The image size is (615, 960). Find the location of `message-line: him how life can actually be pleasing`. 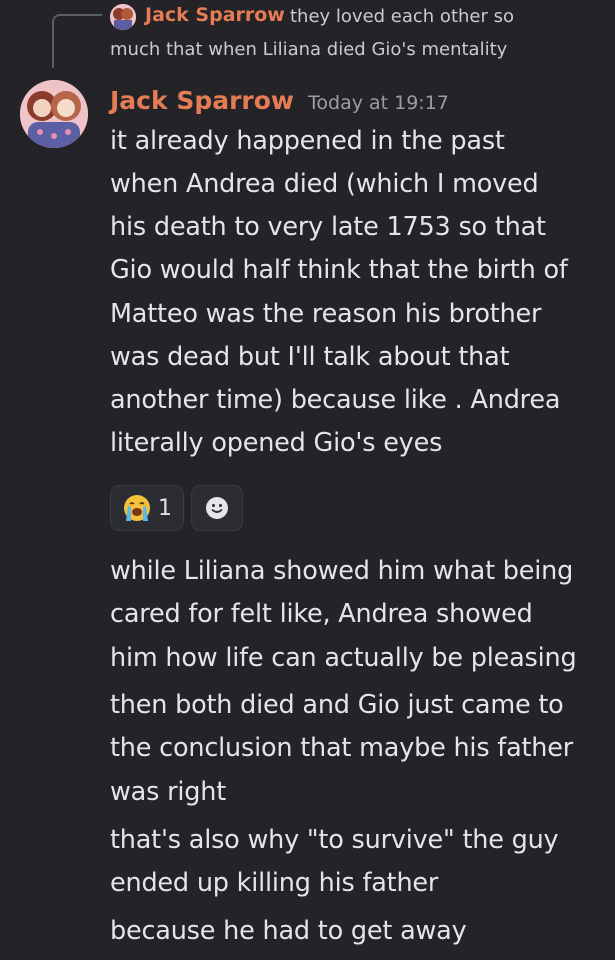

message-line: him how life can actually be pleasing is located at coordinates (343, 658).